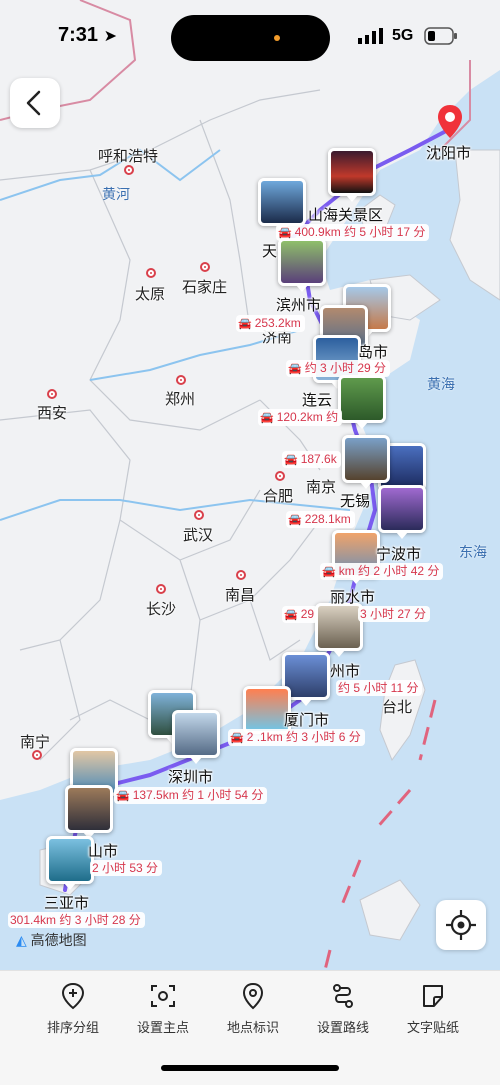 This screenshot has height=1085, width=500. I want to click on stop-label: 州市, so click(345, 670).